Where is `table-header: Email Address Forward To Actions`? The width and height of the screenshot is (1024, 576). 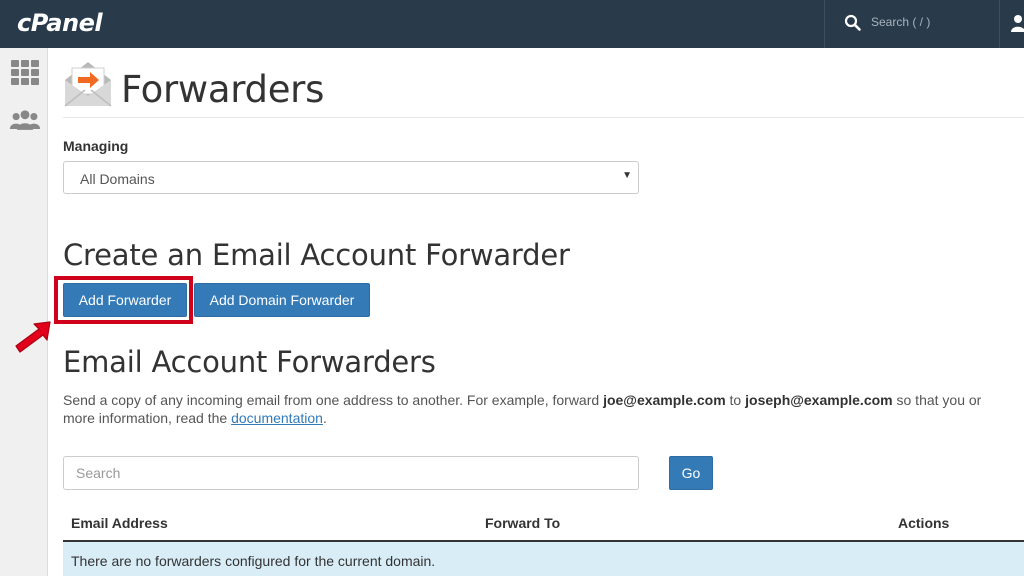
table-header: Email Address Forward To Actions is located at coordinates (543, 524).